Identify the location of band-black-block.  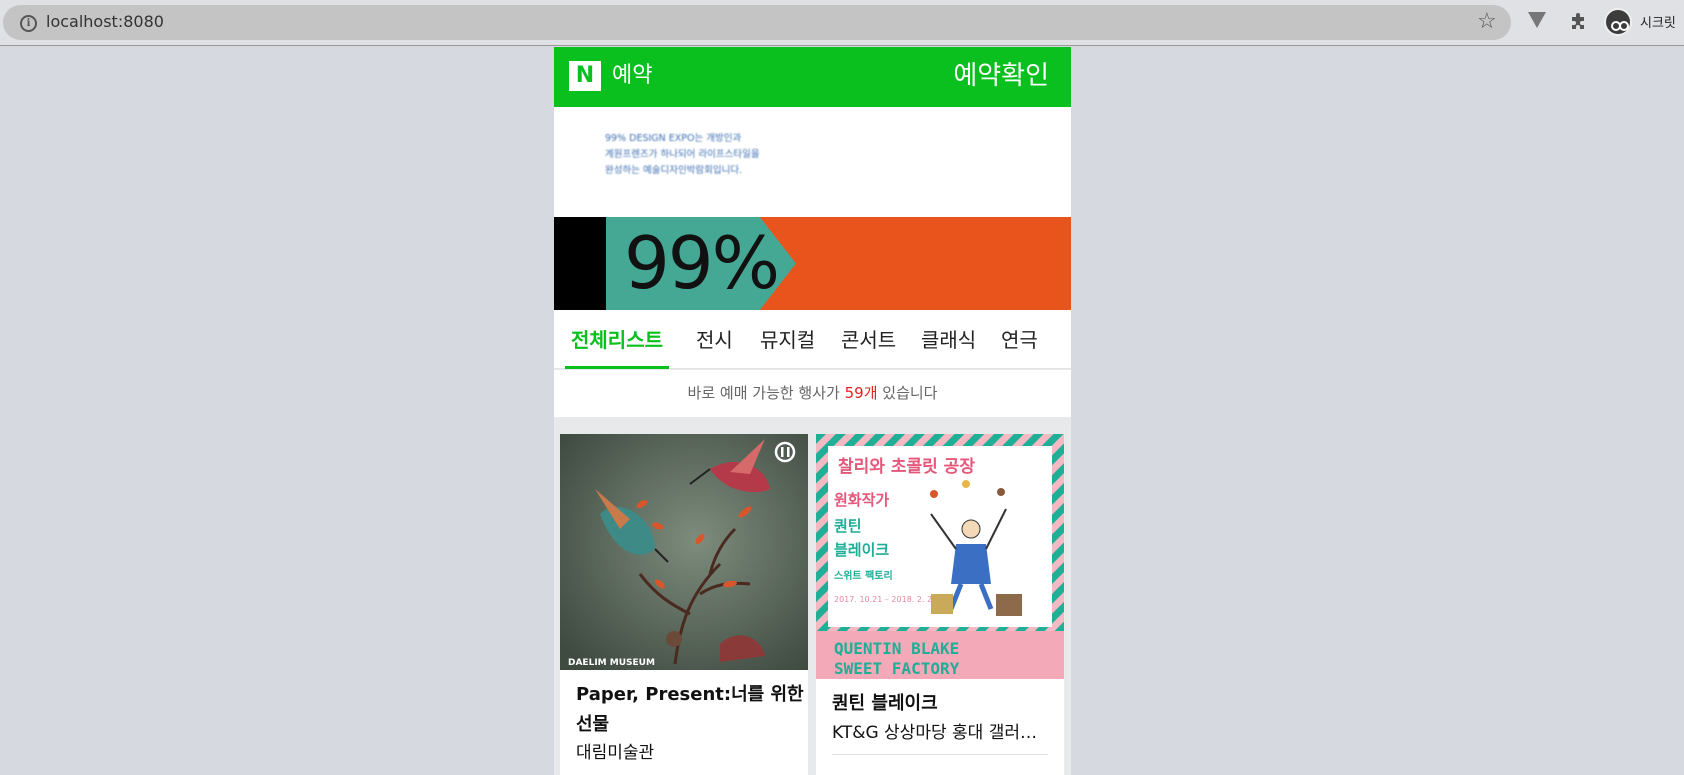
(580, 263).